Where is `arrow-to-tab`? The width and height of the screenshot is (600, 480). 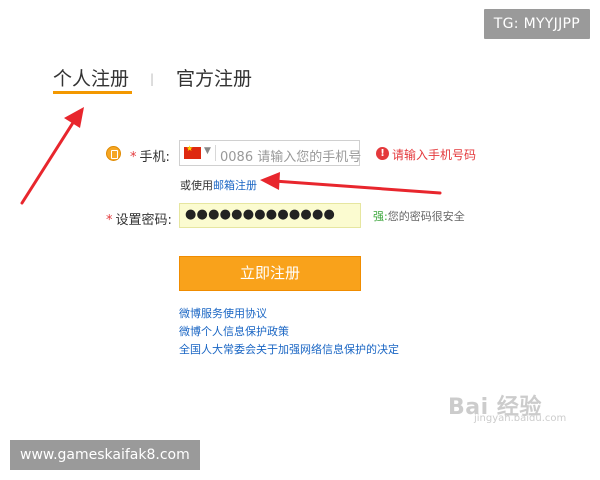 arrow-to-tab is located at coordinates (52, 156).